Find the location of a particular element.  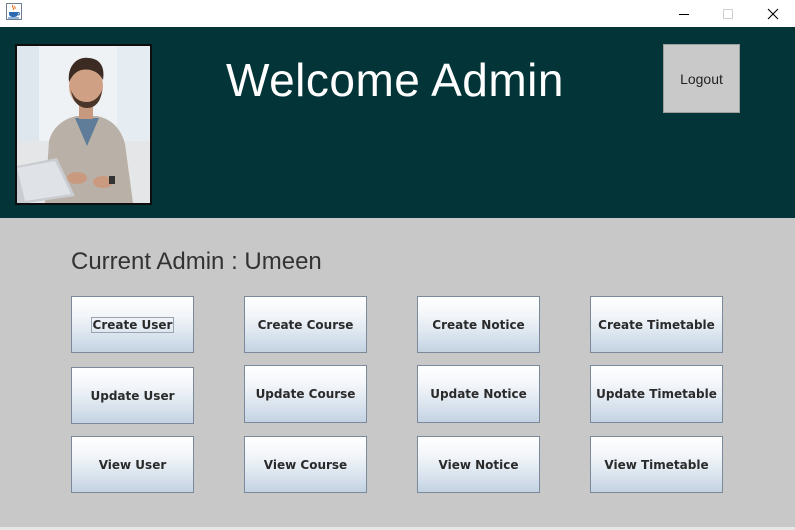

update-notice-button: Update Notice is located at coordinates (478, 394).